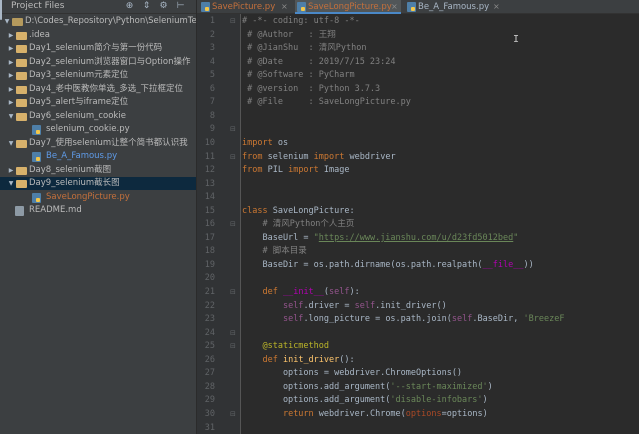  I want to click on markdown-file-icon, so click(19, 211).